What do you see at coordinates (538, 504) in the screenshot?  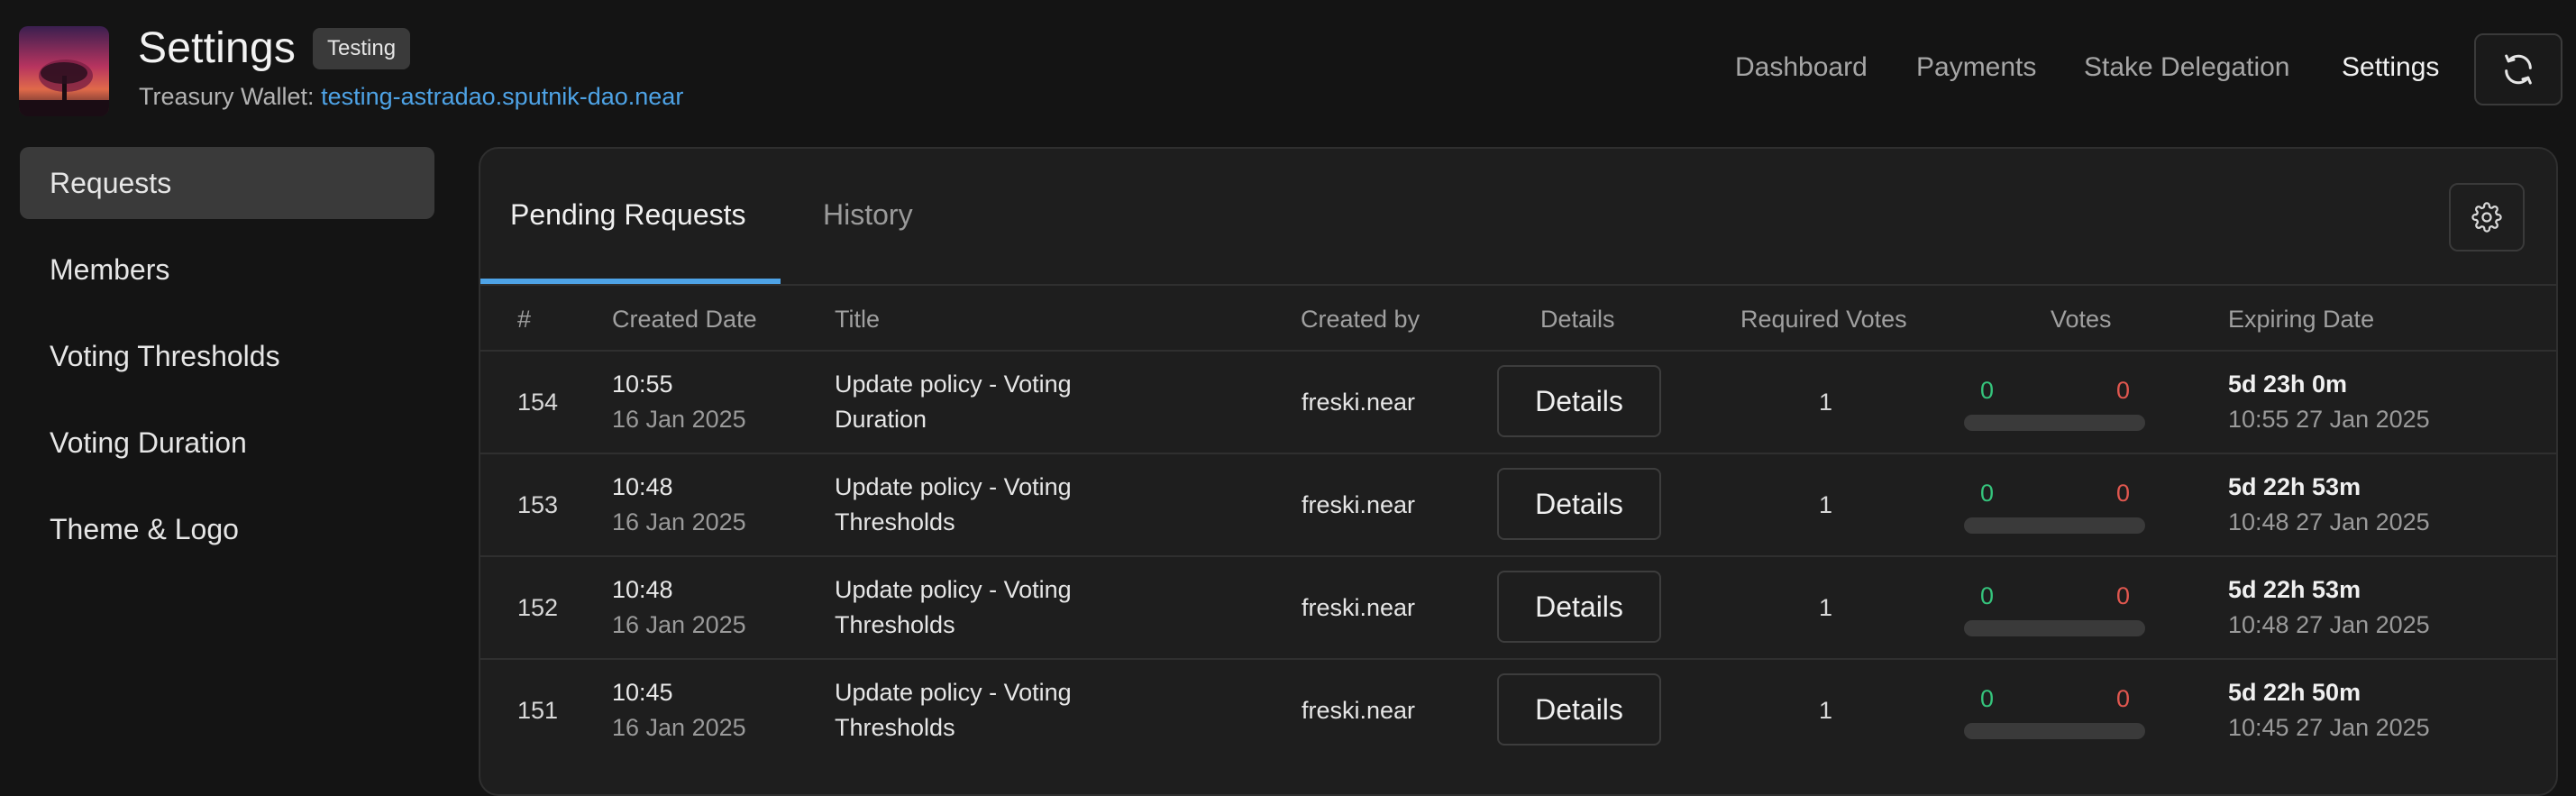 I see `request-id: 153` at bounding box center [538, 504].